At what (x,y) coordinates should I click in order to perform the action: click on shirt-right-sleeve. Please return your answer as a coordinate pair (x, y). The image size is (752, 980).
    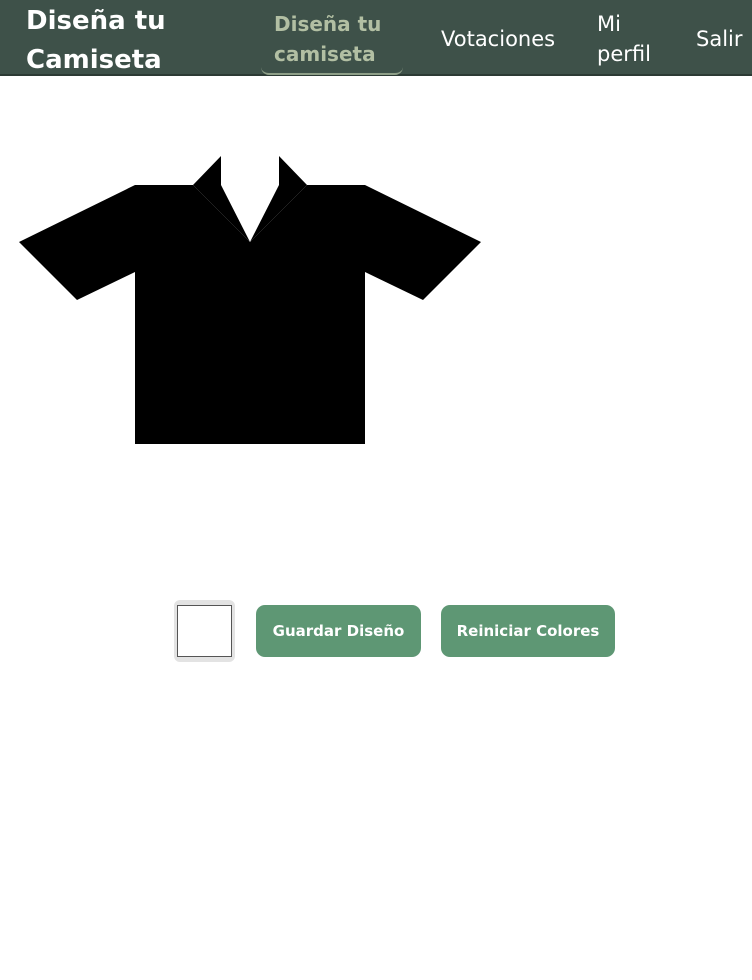
    Looking at the image, I should click on (423, 242).